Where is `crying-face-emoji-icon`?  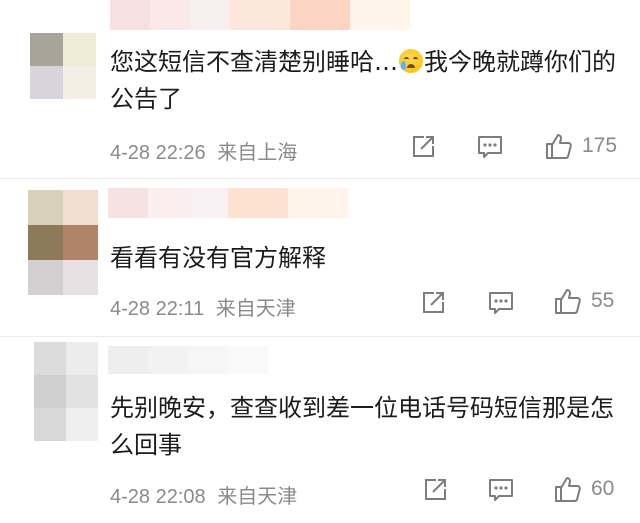
crying-face-emoji-icon is located at coordinates (411, 61).